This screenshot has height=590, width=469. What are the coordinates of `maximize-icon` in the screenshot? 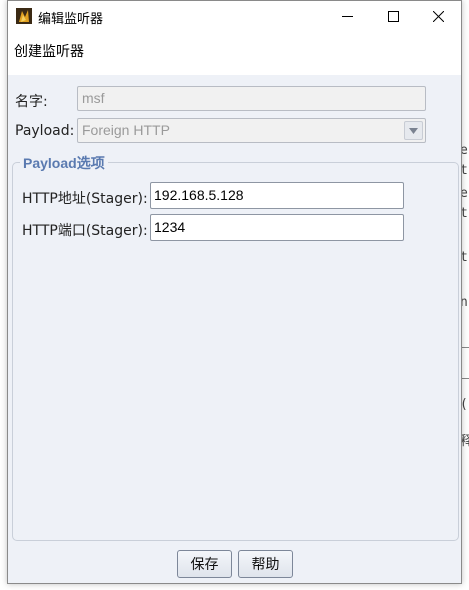 It's located at (393, 16).